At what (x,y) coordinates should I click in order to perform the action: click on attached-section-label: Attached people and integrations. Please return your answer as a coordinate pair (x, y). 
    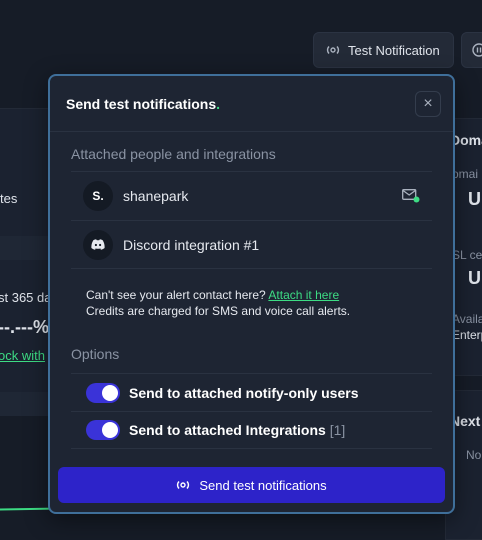
    Looking at the image, I should click on (173, 154).